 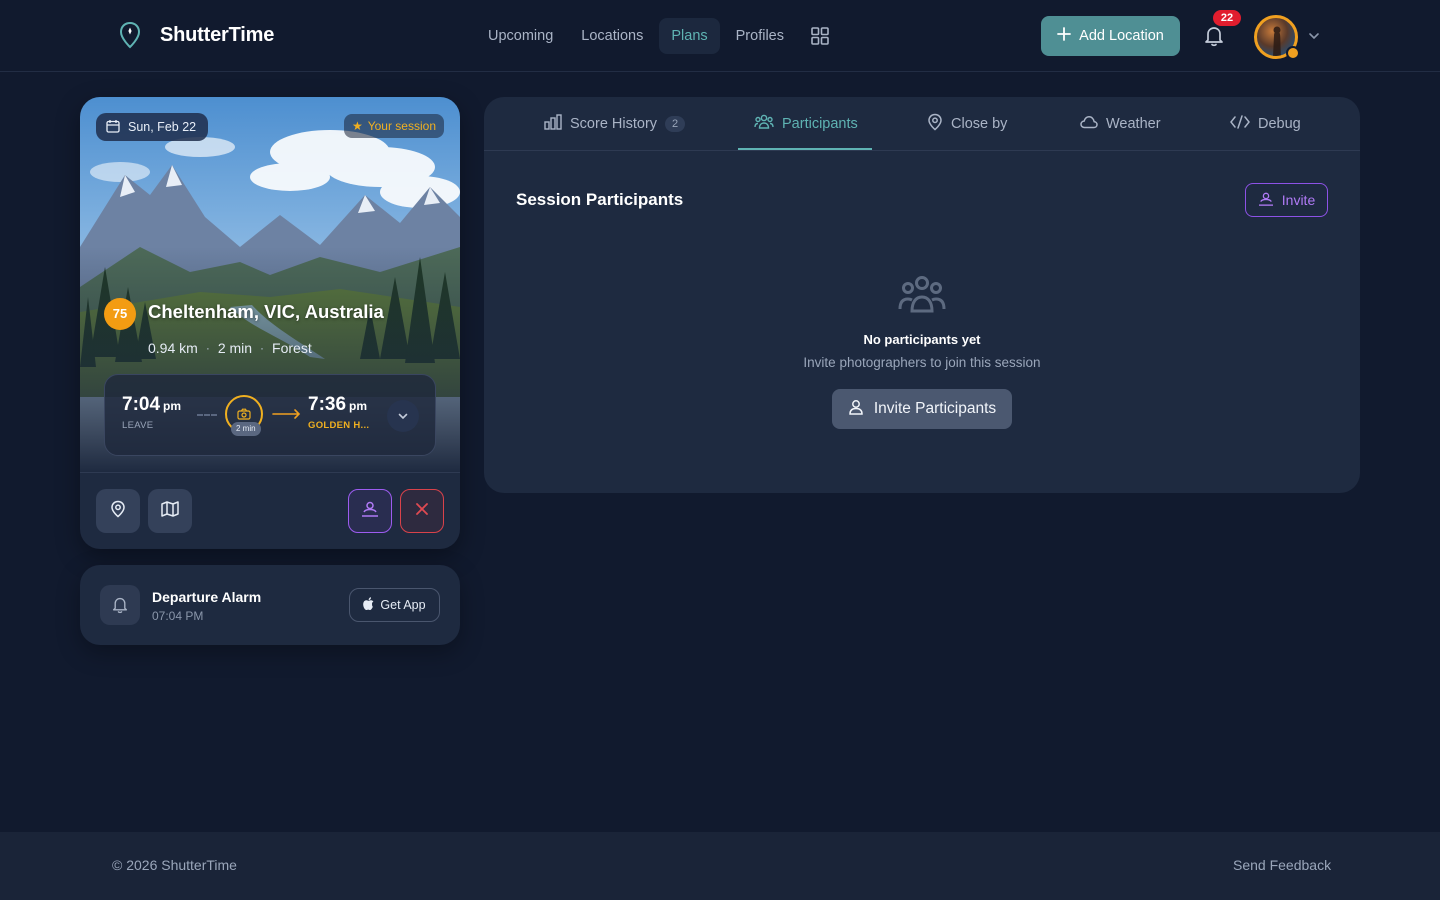 I want to click on cancel-session-button, so click(x=422, y=511).